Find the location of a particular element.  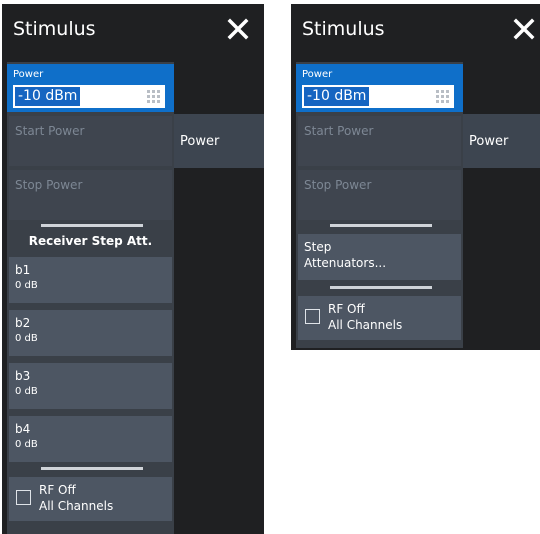

receiver-name: b1 is located at coordinates (23, 270).